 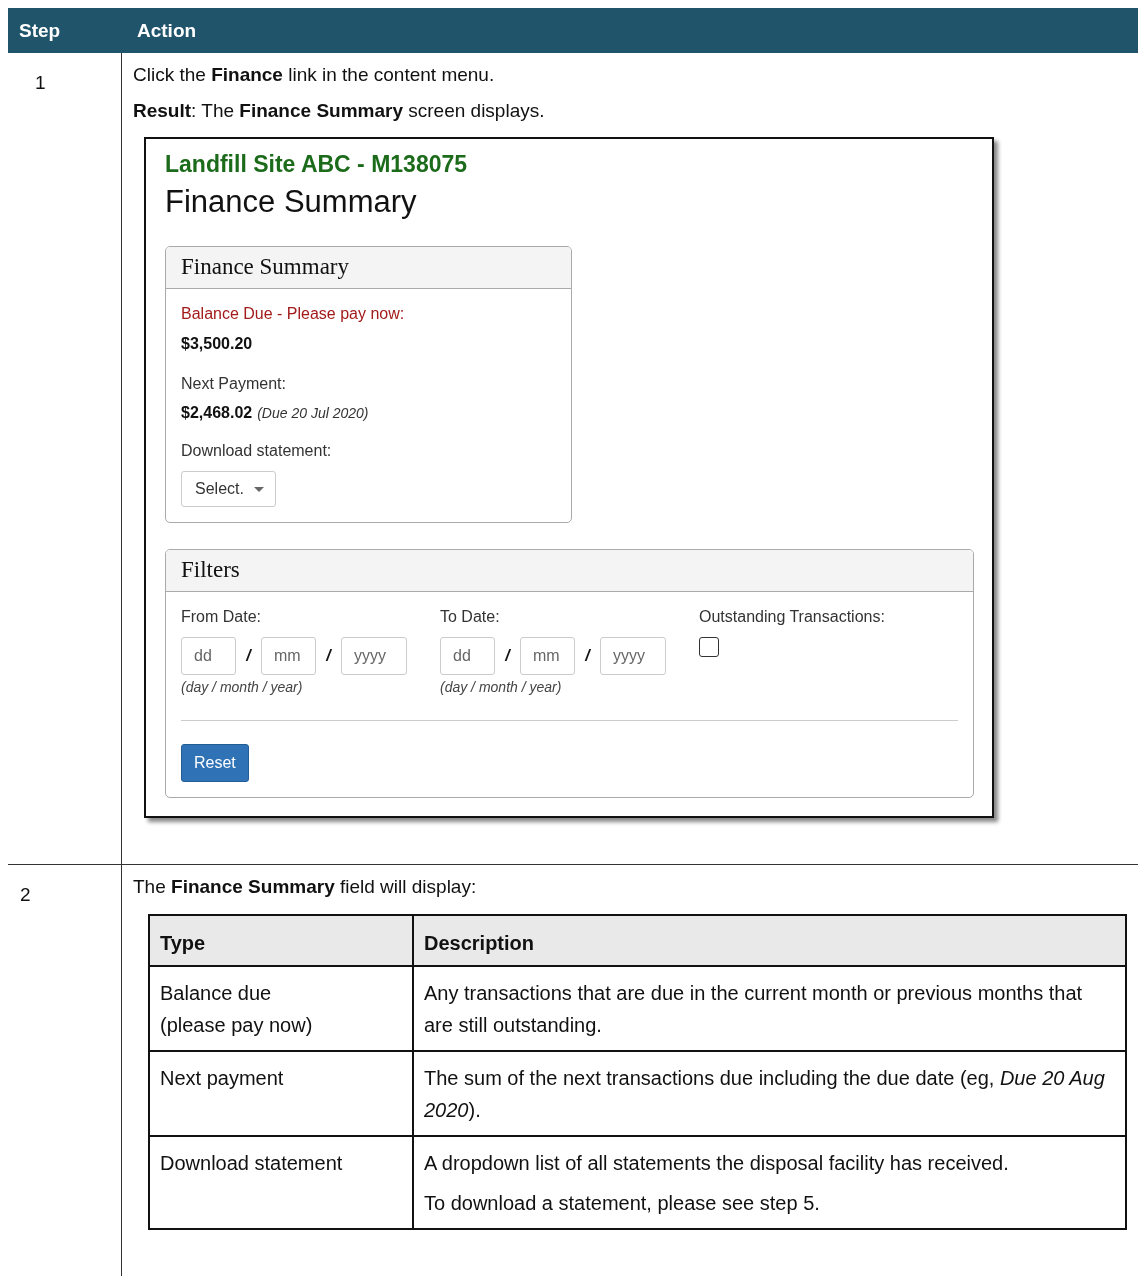 I want to click on instruction-text: The Finance Summary field will display:, so click(x=305, y=887).